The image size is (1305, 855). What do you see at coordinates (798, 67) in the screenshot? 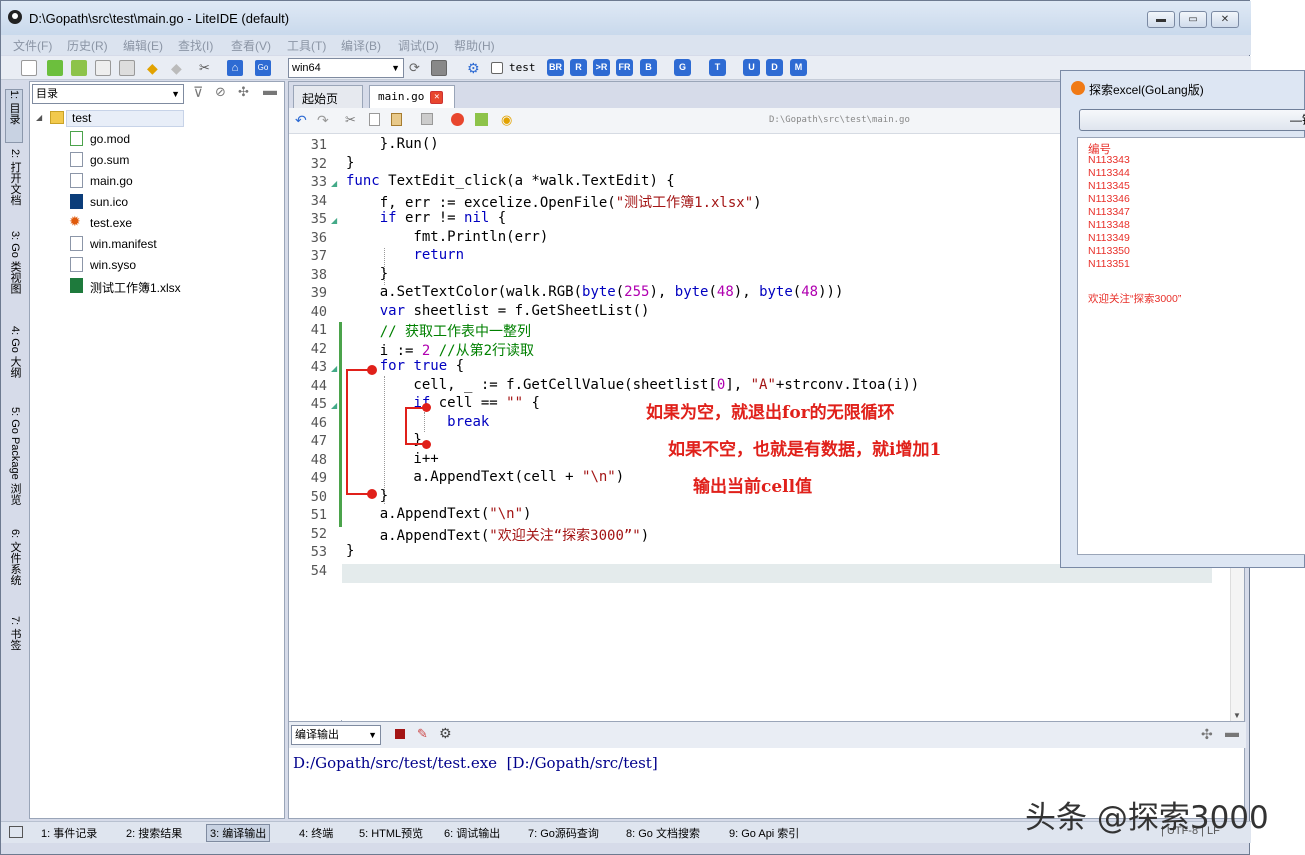
I see `module-button: M` at bounding box center [798, 67].